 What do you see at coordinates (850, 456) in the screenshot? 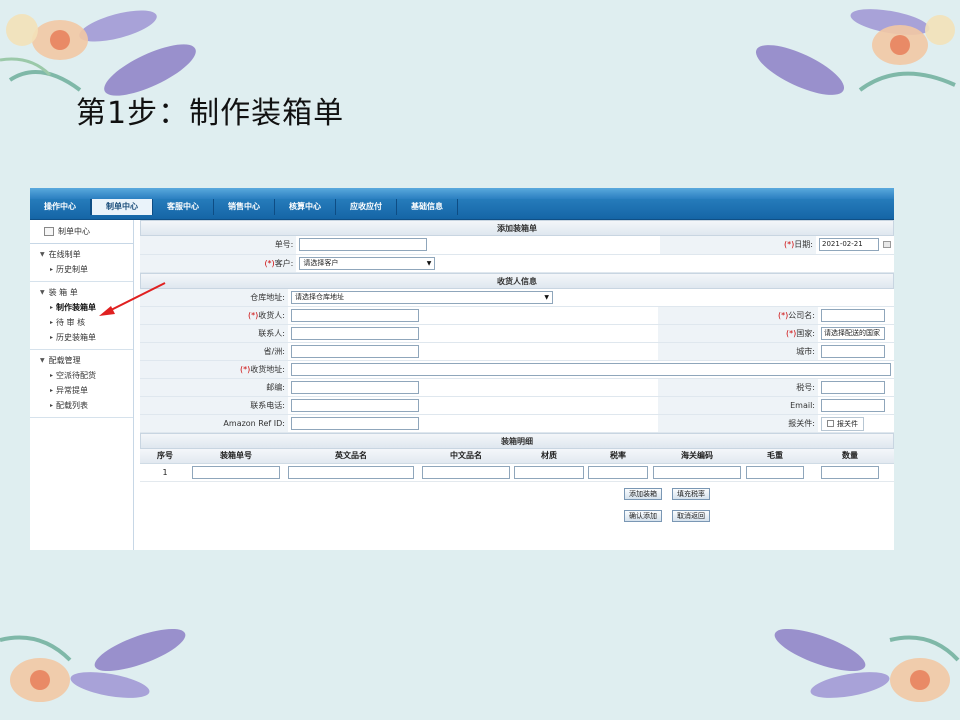
I see `col-quantity: 数量` at bounding box center [850, 456].